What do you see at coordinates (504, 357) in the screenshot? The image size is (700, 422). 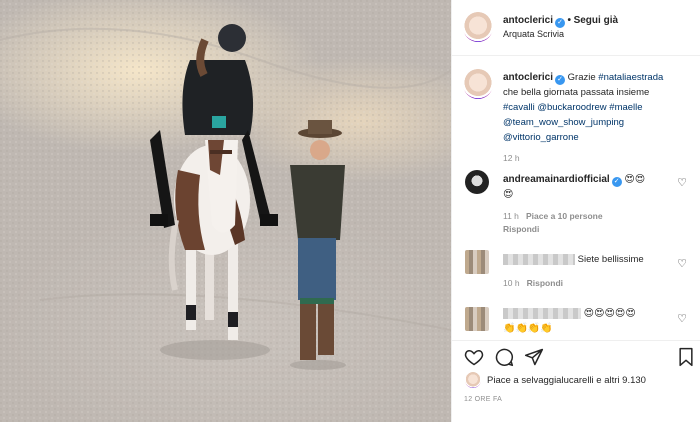 I see `comment-icon` at bounding box center [504, 357].